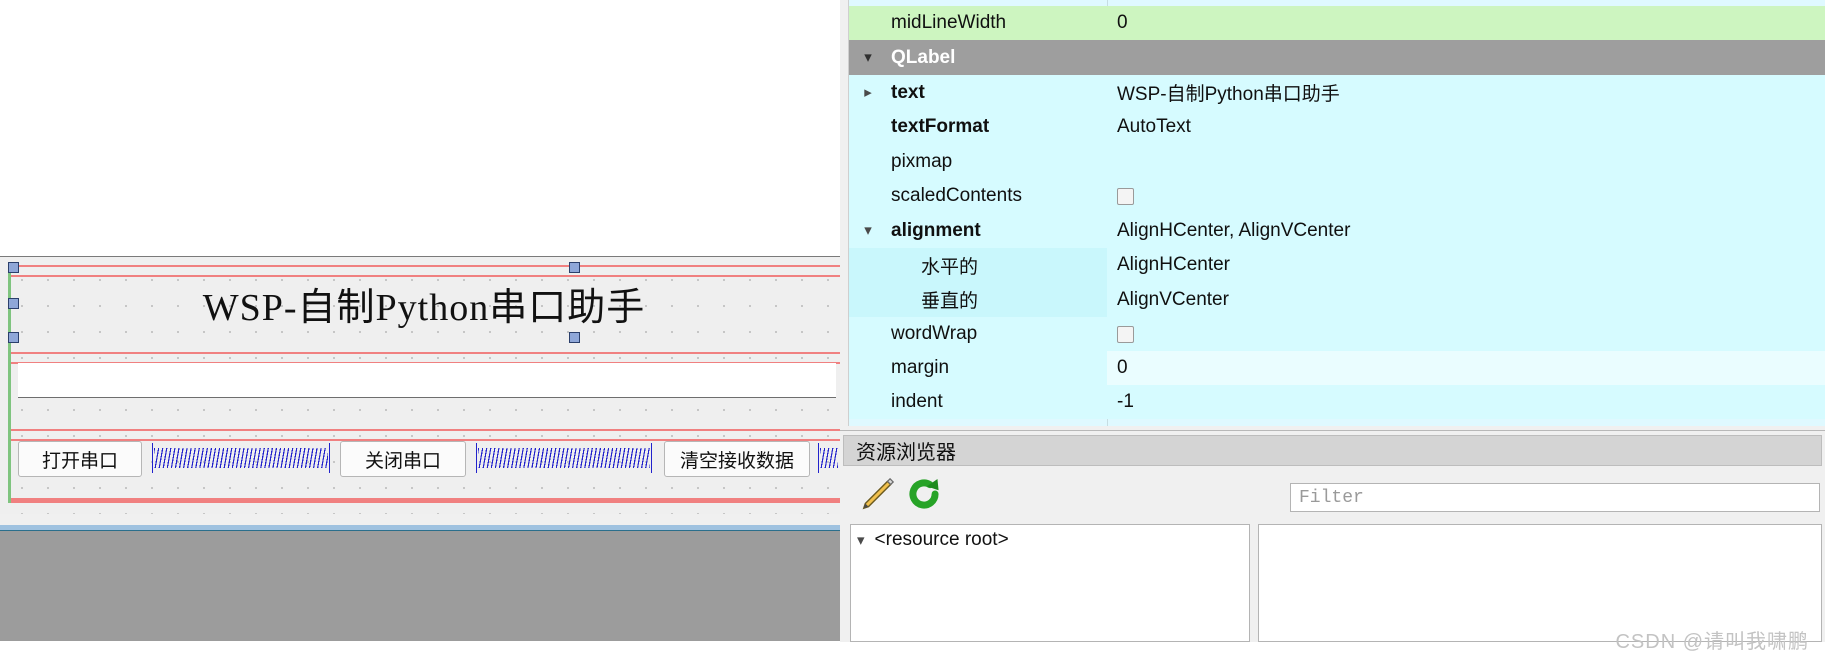 The width and height of the screenshot is (1825, 654). What do you see at coordinates (997, 265) in the screenshot?
I see `property-name: 水平的` at bounding box center [997, 265].